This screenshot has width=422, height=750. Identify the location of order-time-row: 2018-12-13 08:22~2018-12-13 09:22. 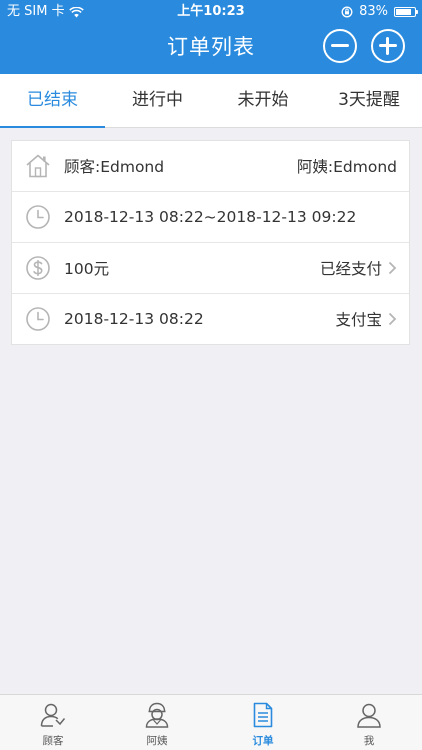
(210, 217).